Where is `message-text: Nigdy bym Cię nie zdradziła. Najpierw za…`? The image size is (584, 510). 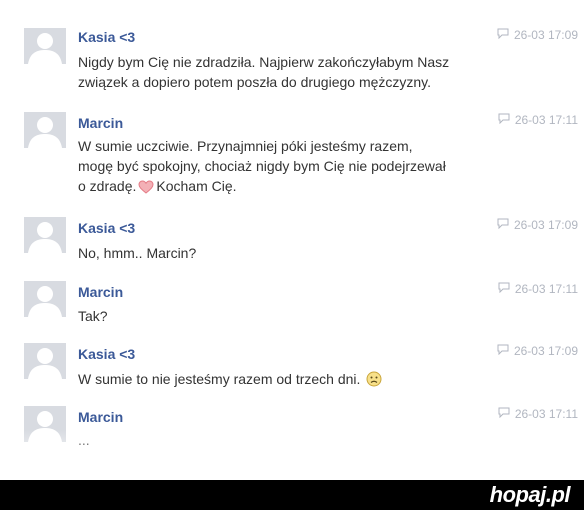
message-text: Nigdy bym Cię nie zdradziła. Najpierw za… is located at coordinates (303, 72).